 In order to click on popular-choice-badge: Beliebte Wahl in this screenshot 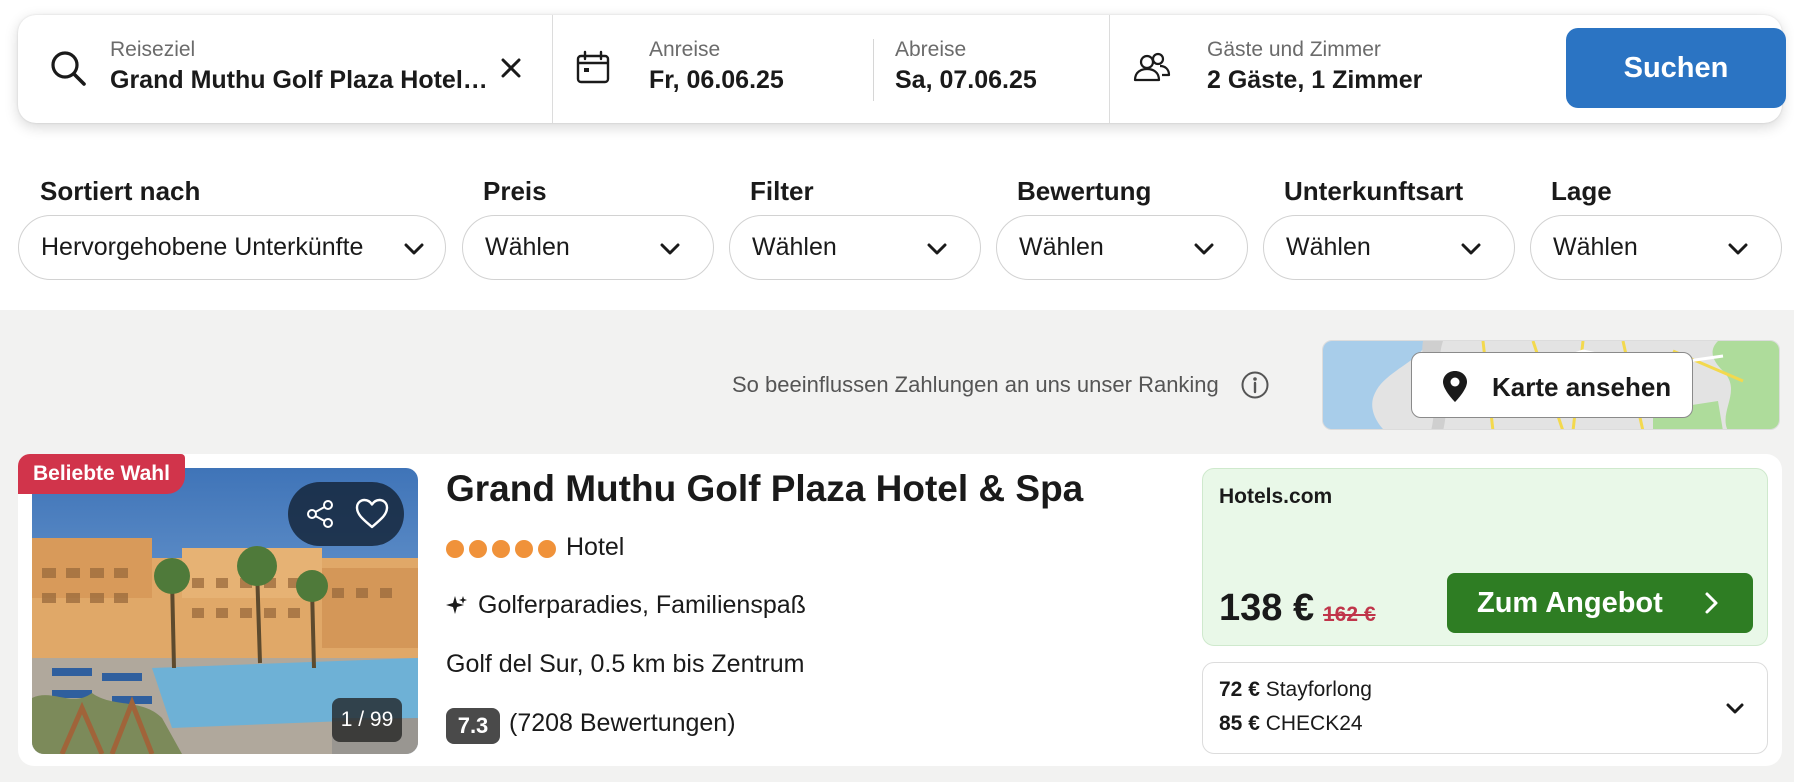, I will do `click(101, 474)`.